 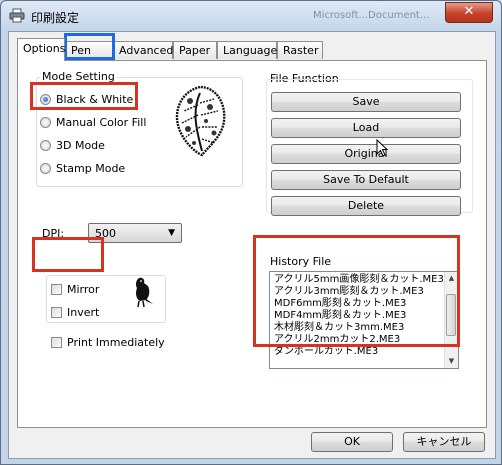 I want to click on mirror-highlight, so click(x=68, y=254).